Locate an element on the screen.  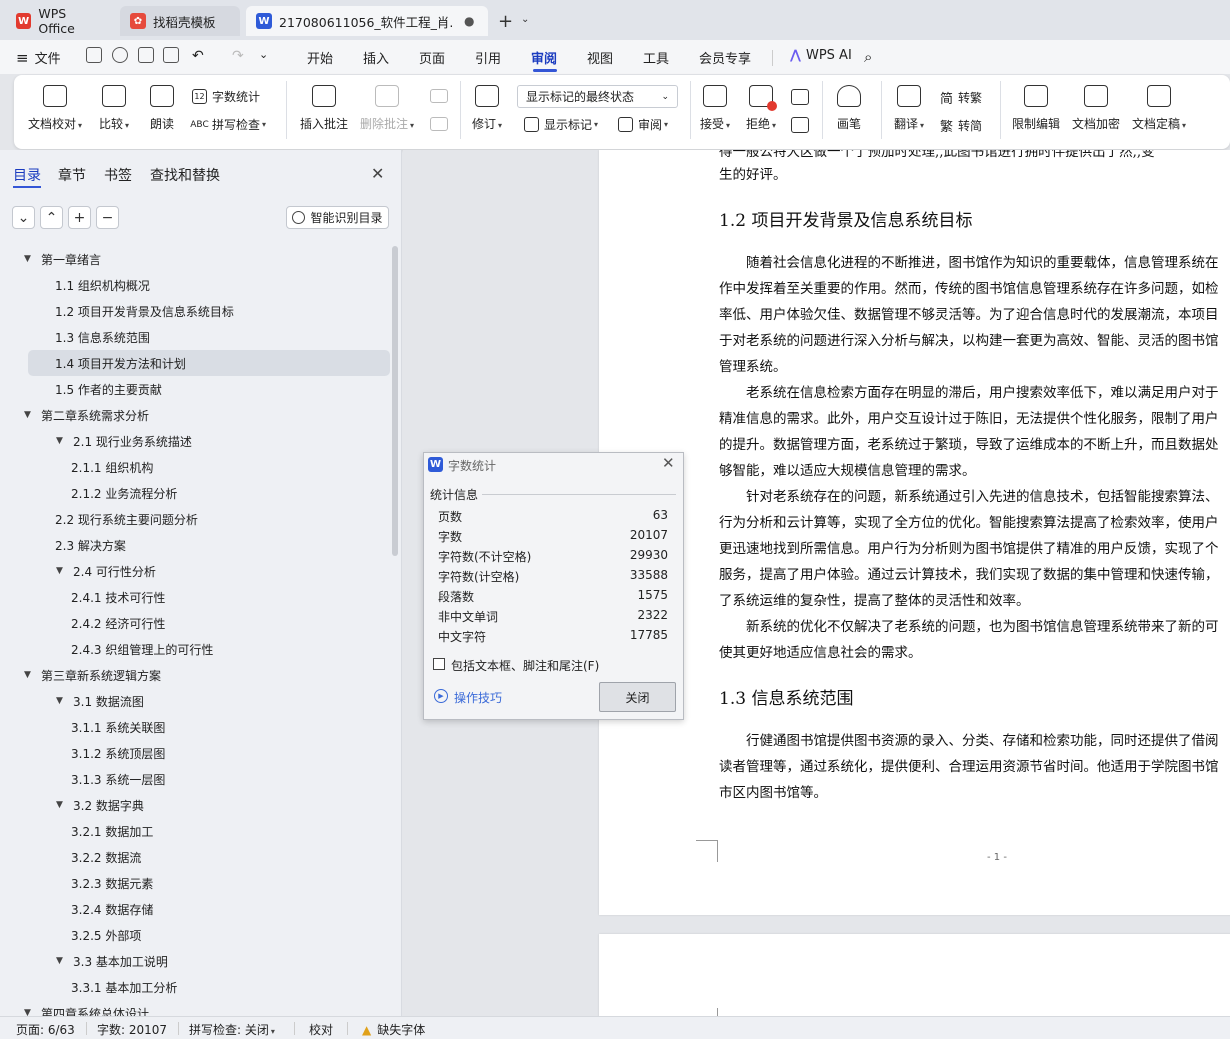
toc-item: 3.1.2 系统顶层图 is located at coordinates (200, 753).